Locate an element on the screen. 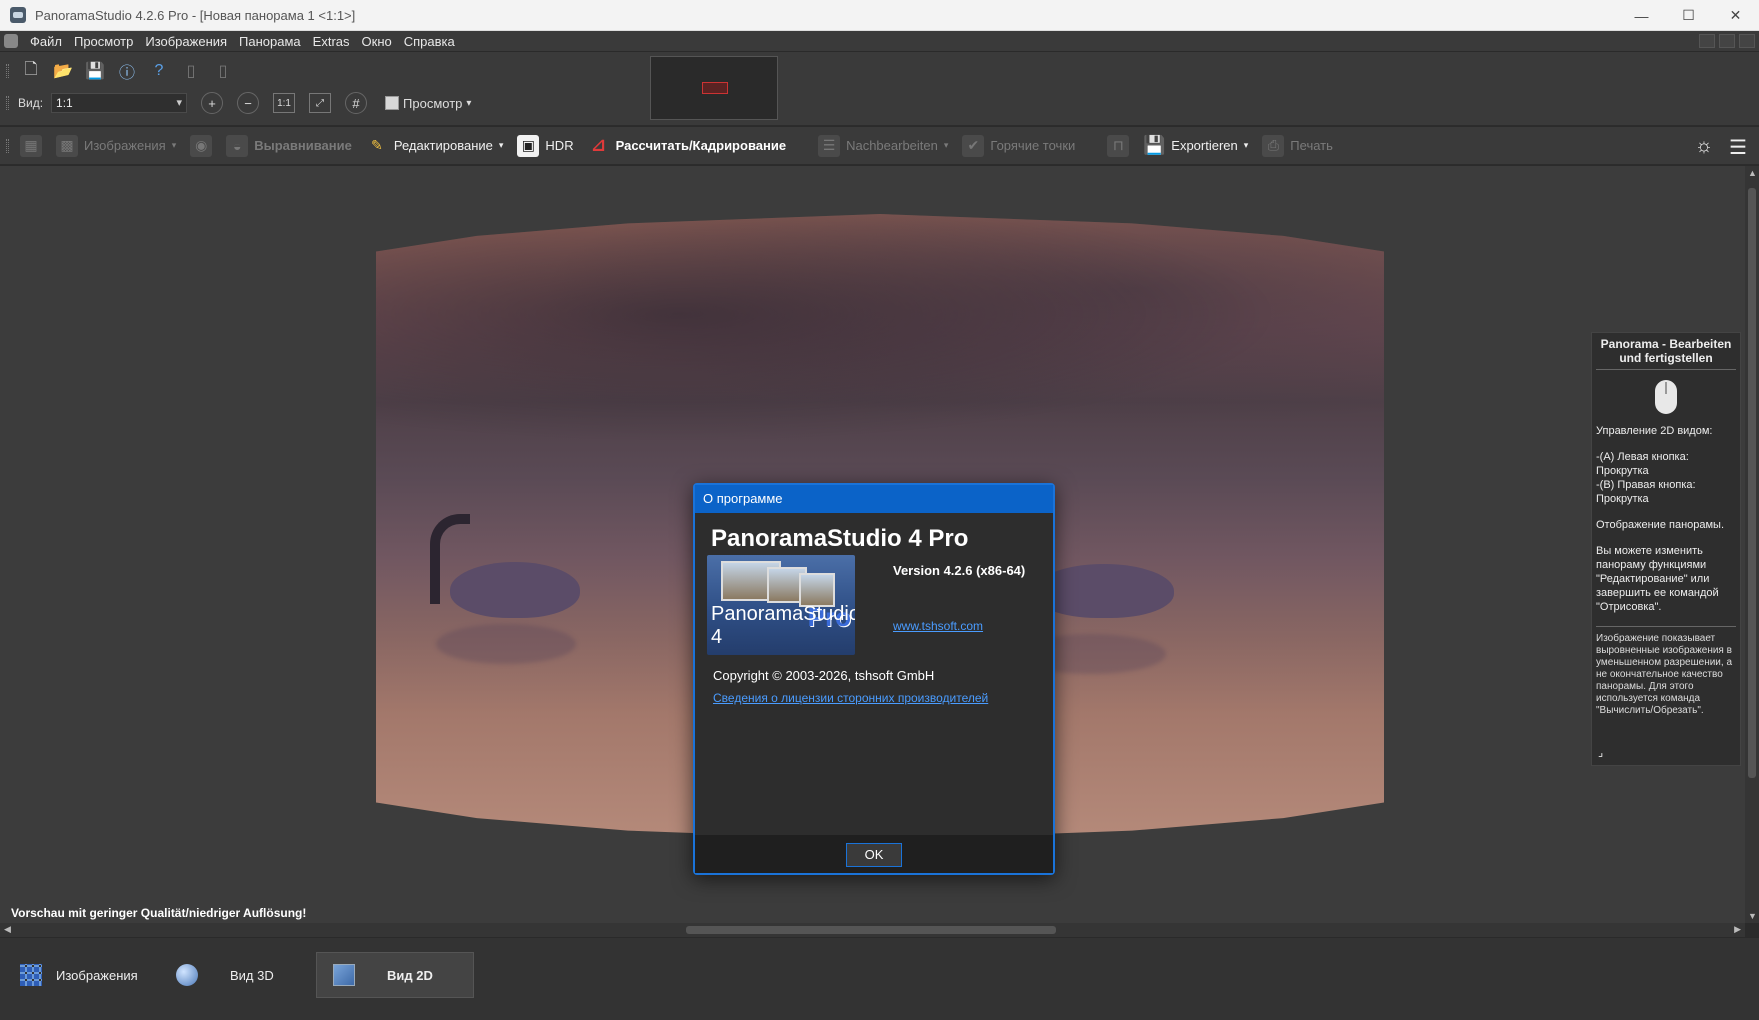 This screenshot has width=1759, height=1020. website-link: www.tshsoft.com is located at coordinates (938, 626).